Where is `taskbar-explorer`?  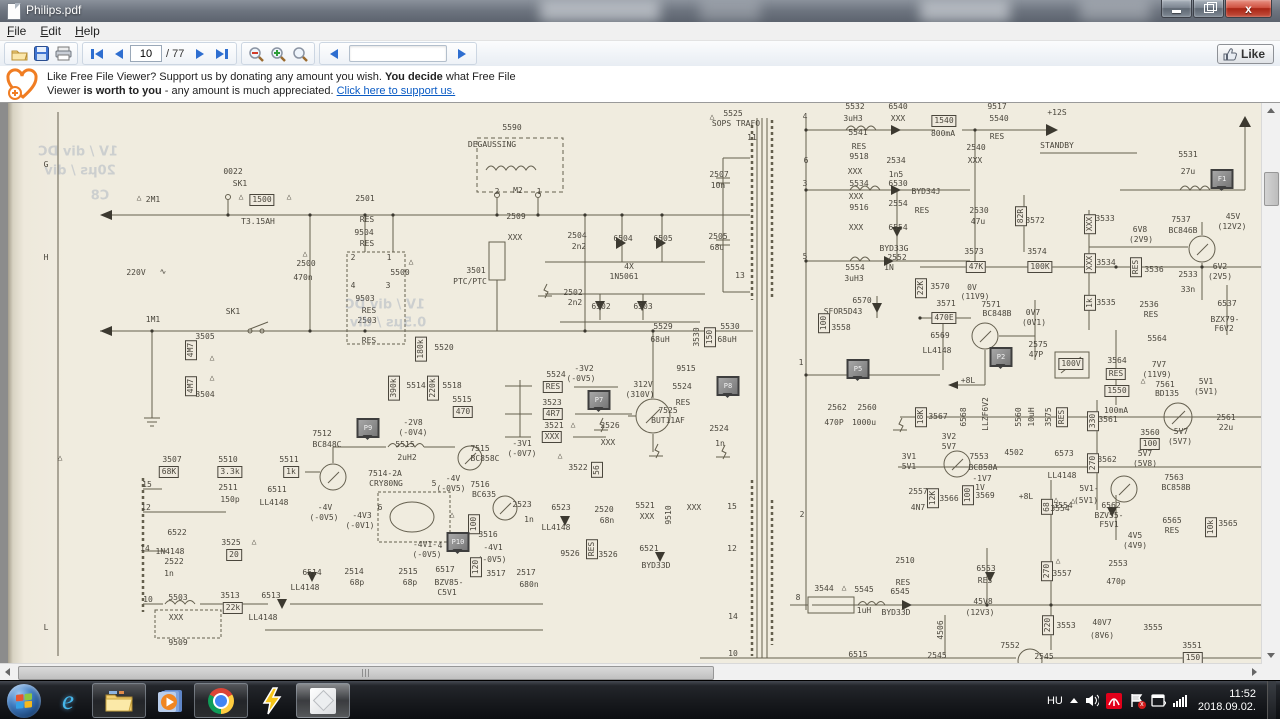 taskbar-explorer is located at coordinates (119, 700).